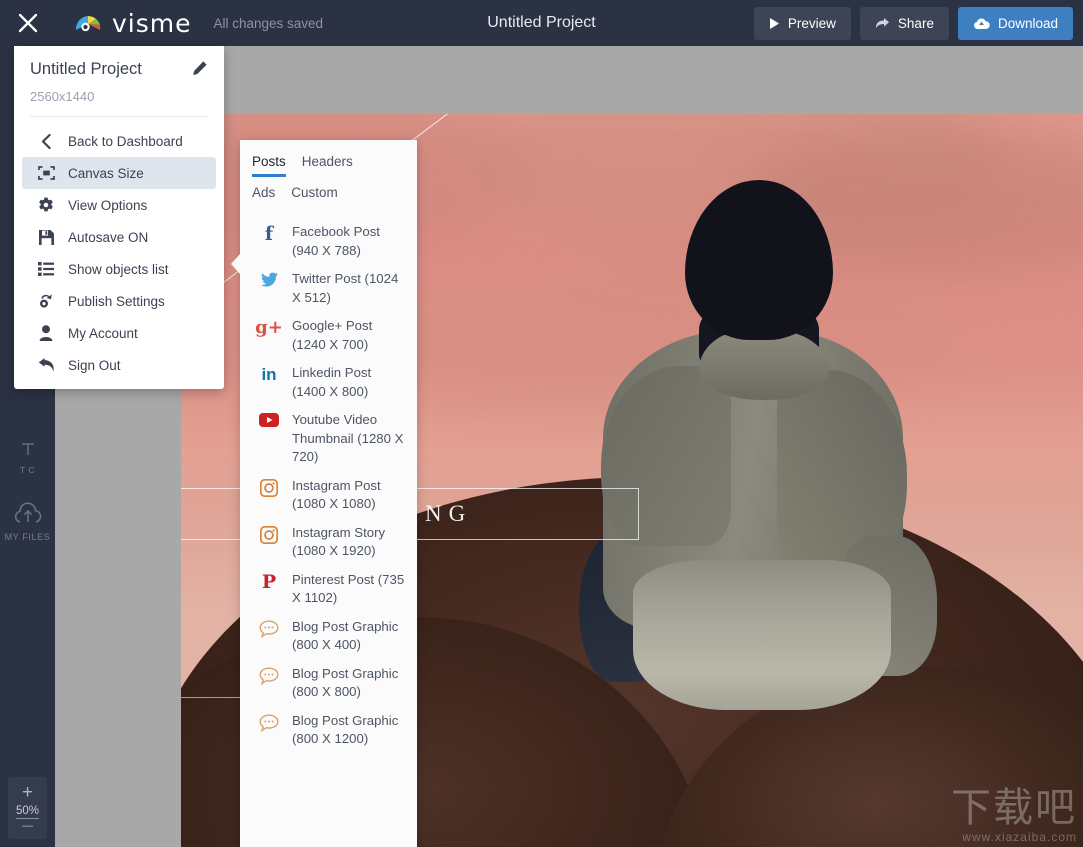 The height and width of the screenshot is (847, 1083). I want to click on list-icon, so click(46, 269).